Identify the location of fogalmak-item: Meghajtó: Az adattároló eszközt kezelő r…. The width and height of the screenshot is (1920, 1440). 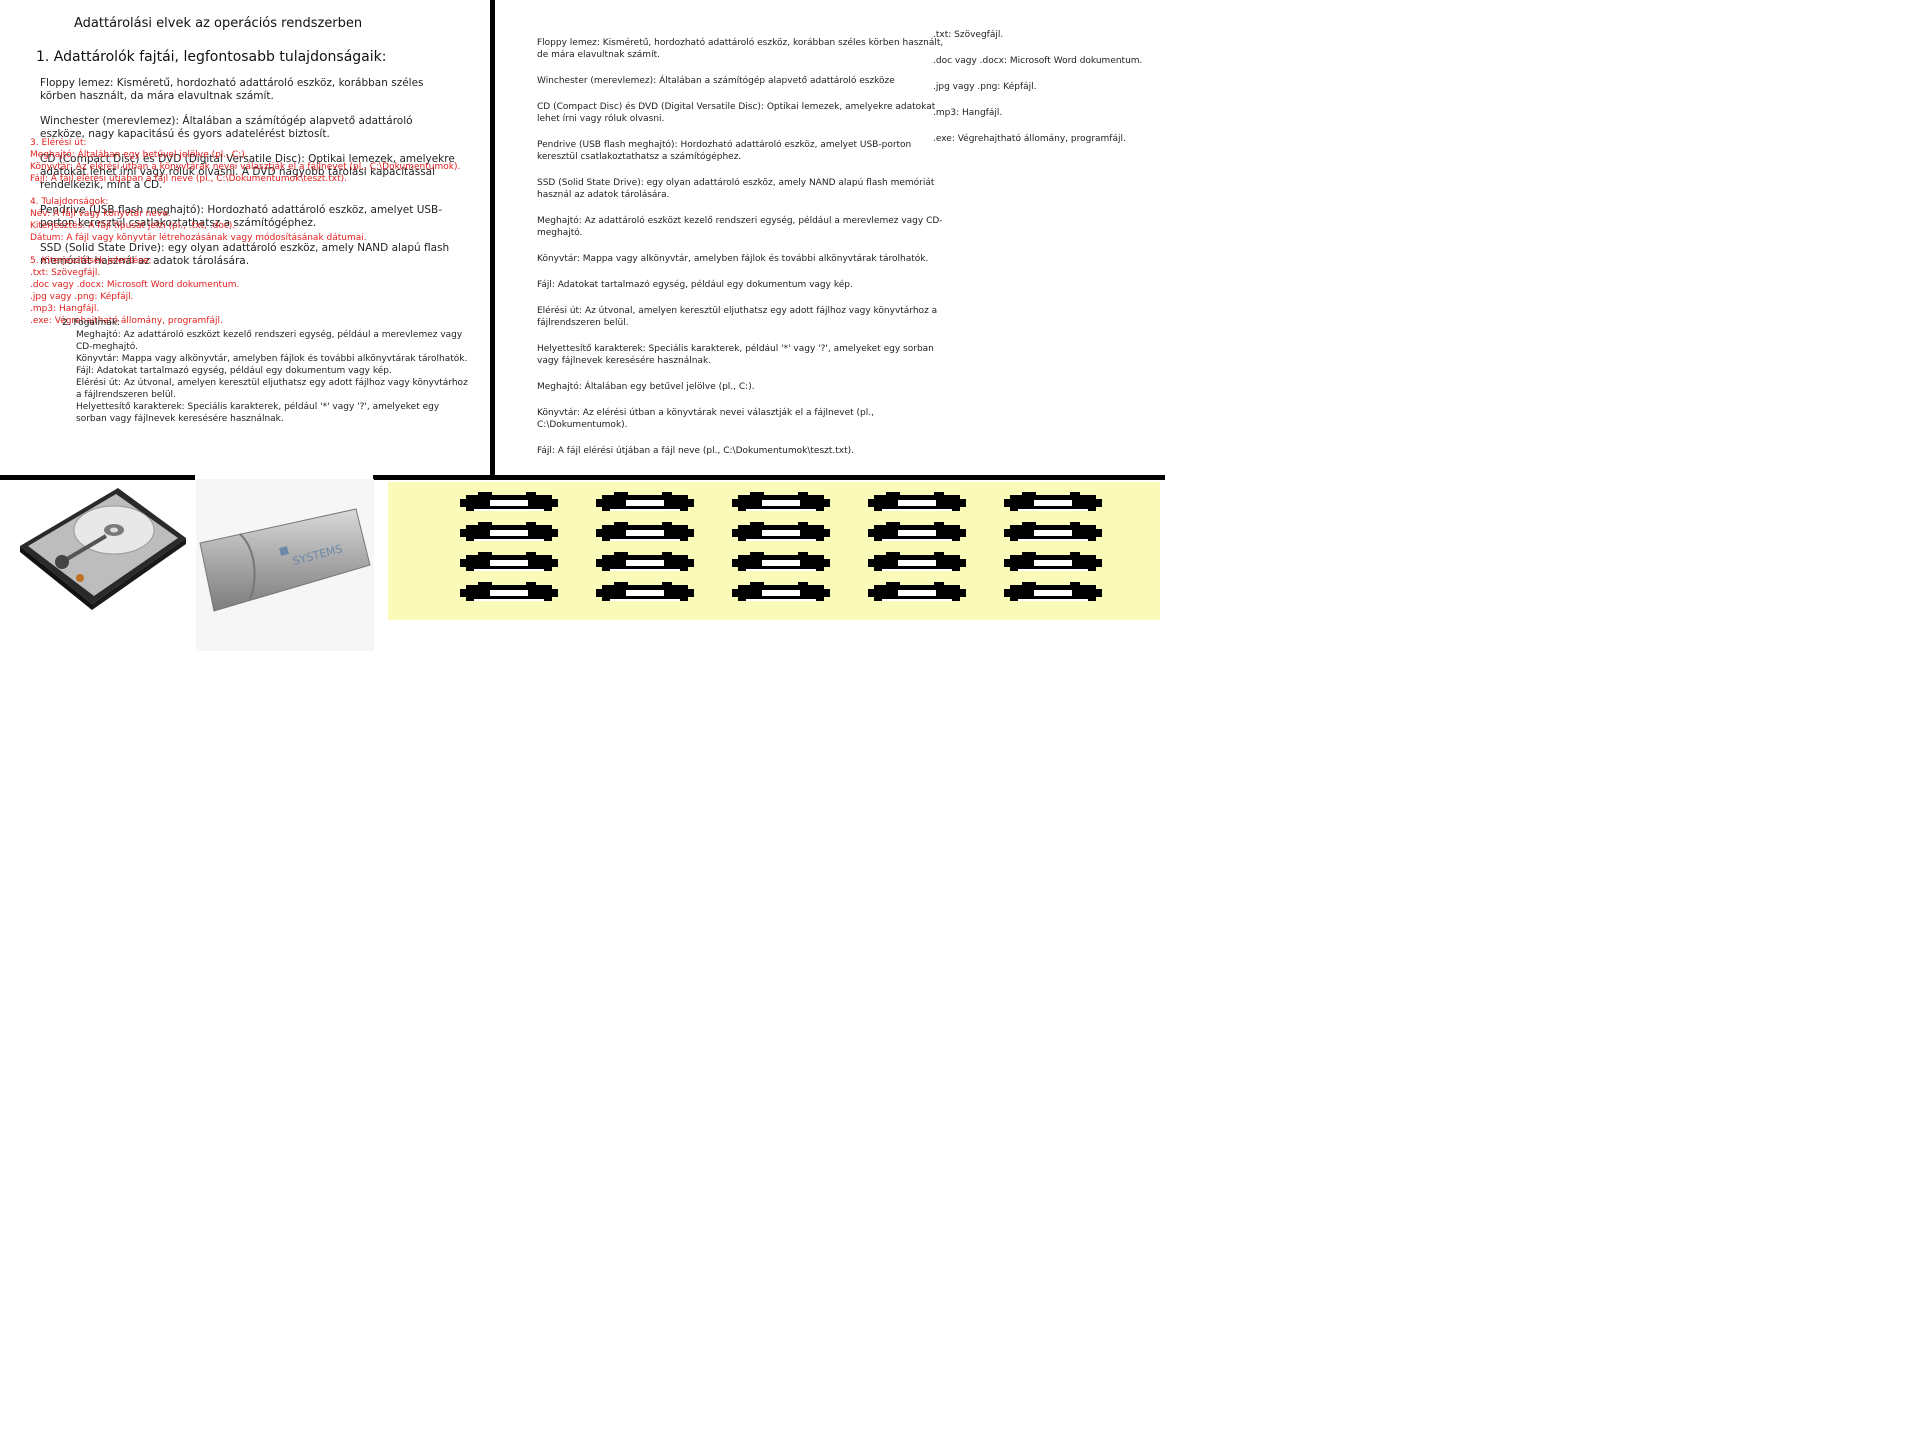
(269, 341).